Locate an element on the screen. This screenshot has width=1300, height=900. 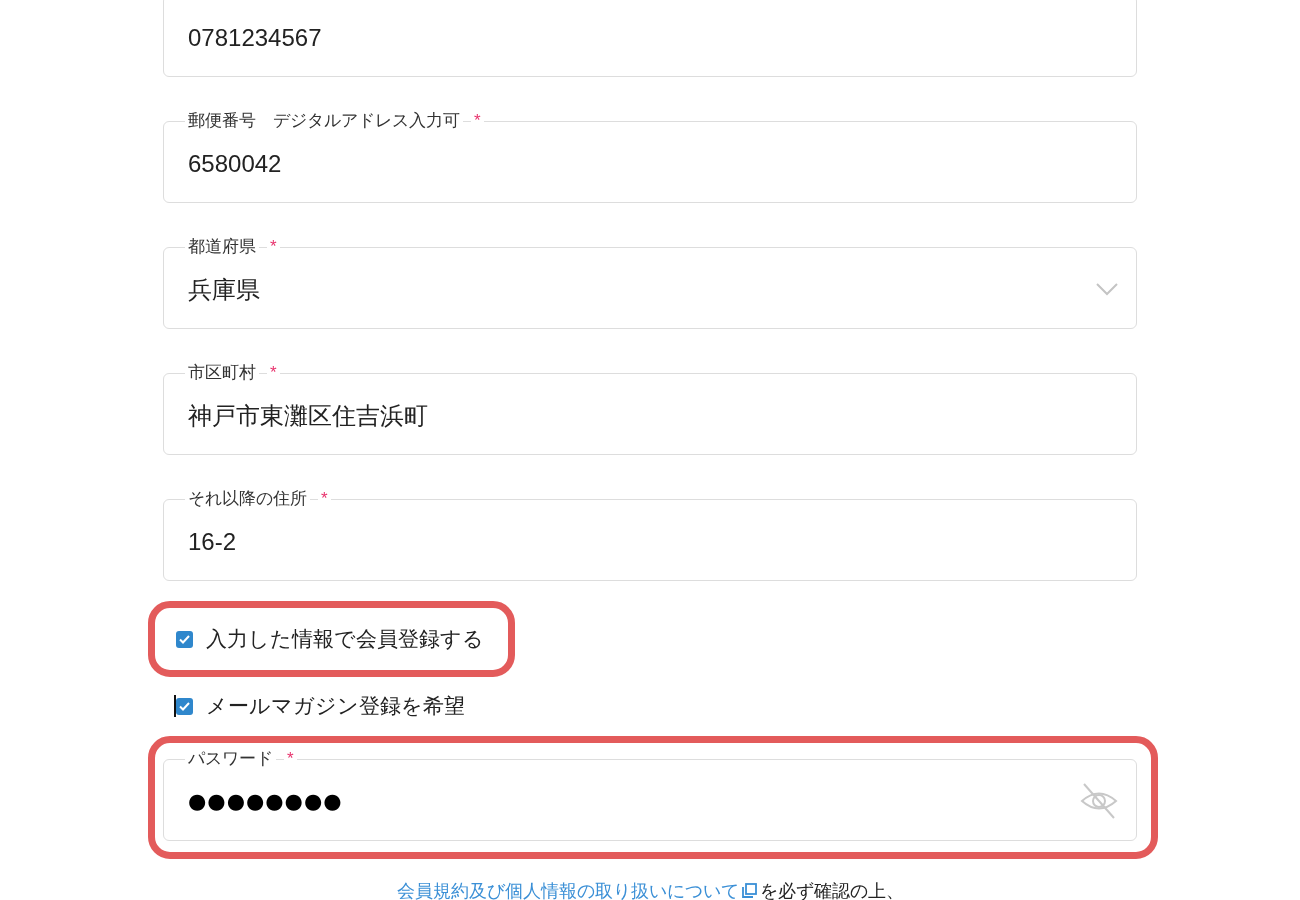
field-label: 市区町村 is located at coordinates (222, 373).